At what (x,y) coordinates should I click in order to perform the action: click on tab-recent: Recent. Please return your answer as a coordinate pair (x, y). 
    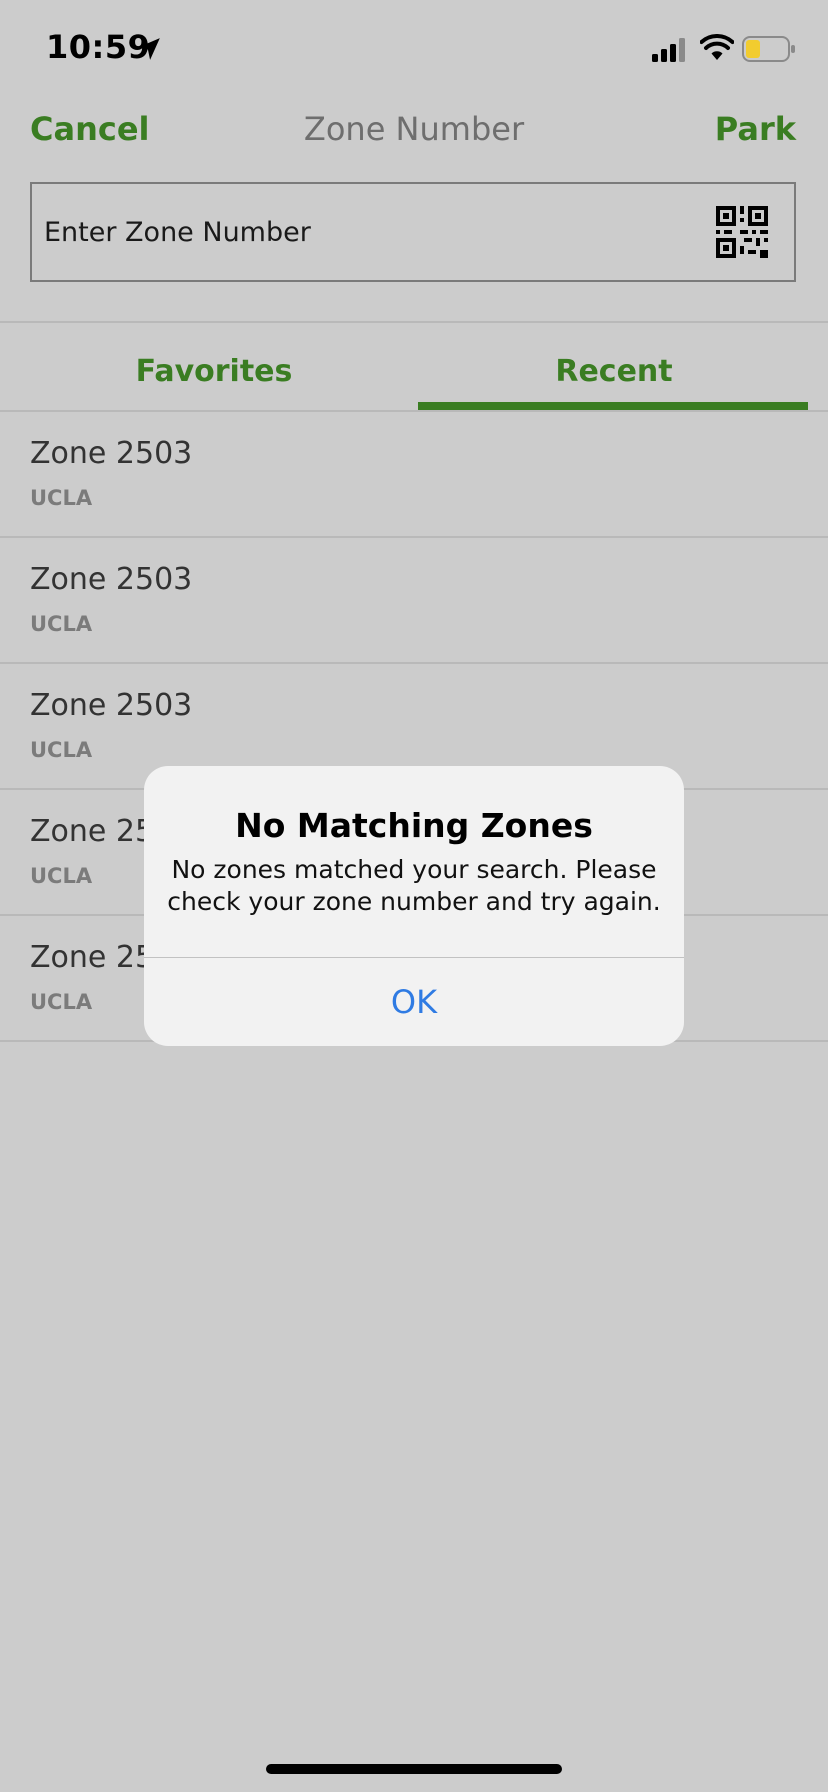
    Looking at the image, I should click on (614, 371).